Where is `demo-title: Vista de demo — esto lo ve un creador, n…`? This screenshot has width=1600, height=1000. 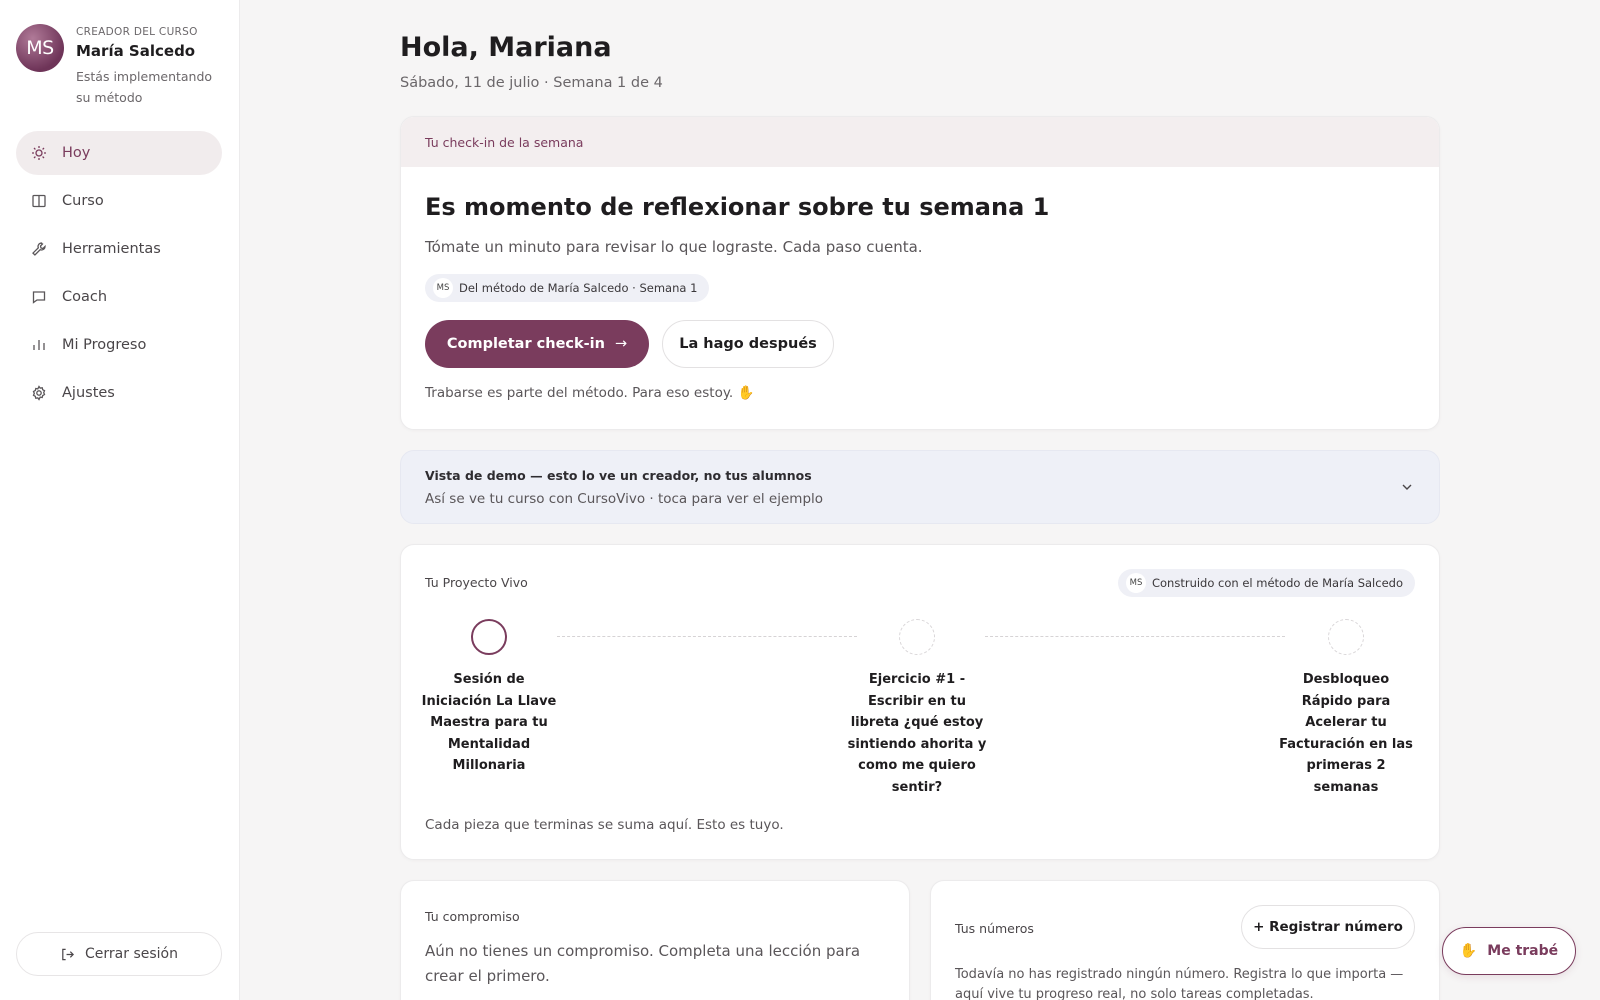
demo-title: Vista de demo — esto lo ve un creador, n… is located at coordinates (618, 475).